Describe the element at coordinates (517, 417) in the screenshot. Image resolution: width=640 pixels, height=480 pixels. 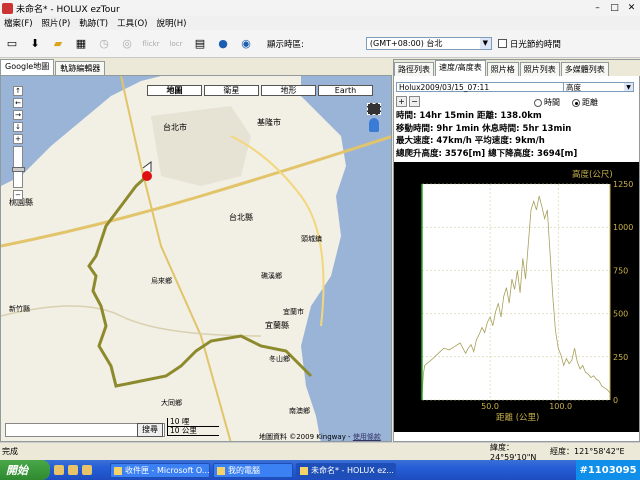
I see `x-axis-label: 距離 (公里)` at that location.